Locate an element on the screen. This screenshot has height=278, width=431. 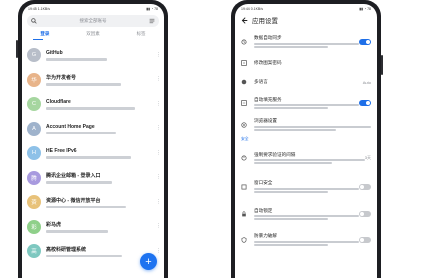
tab-bar: 登录 双因素 标签 is located at coordinates (93, 35).